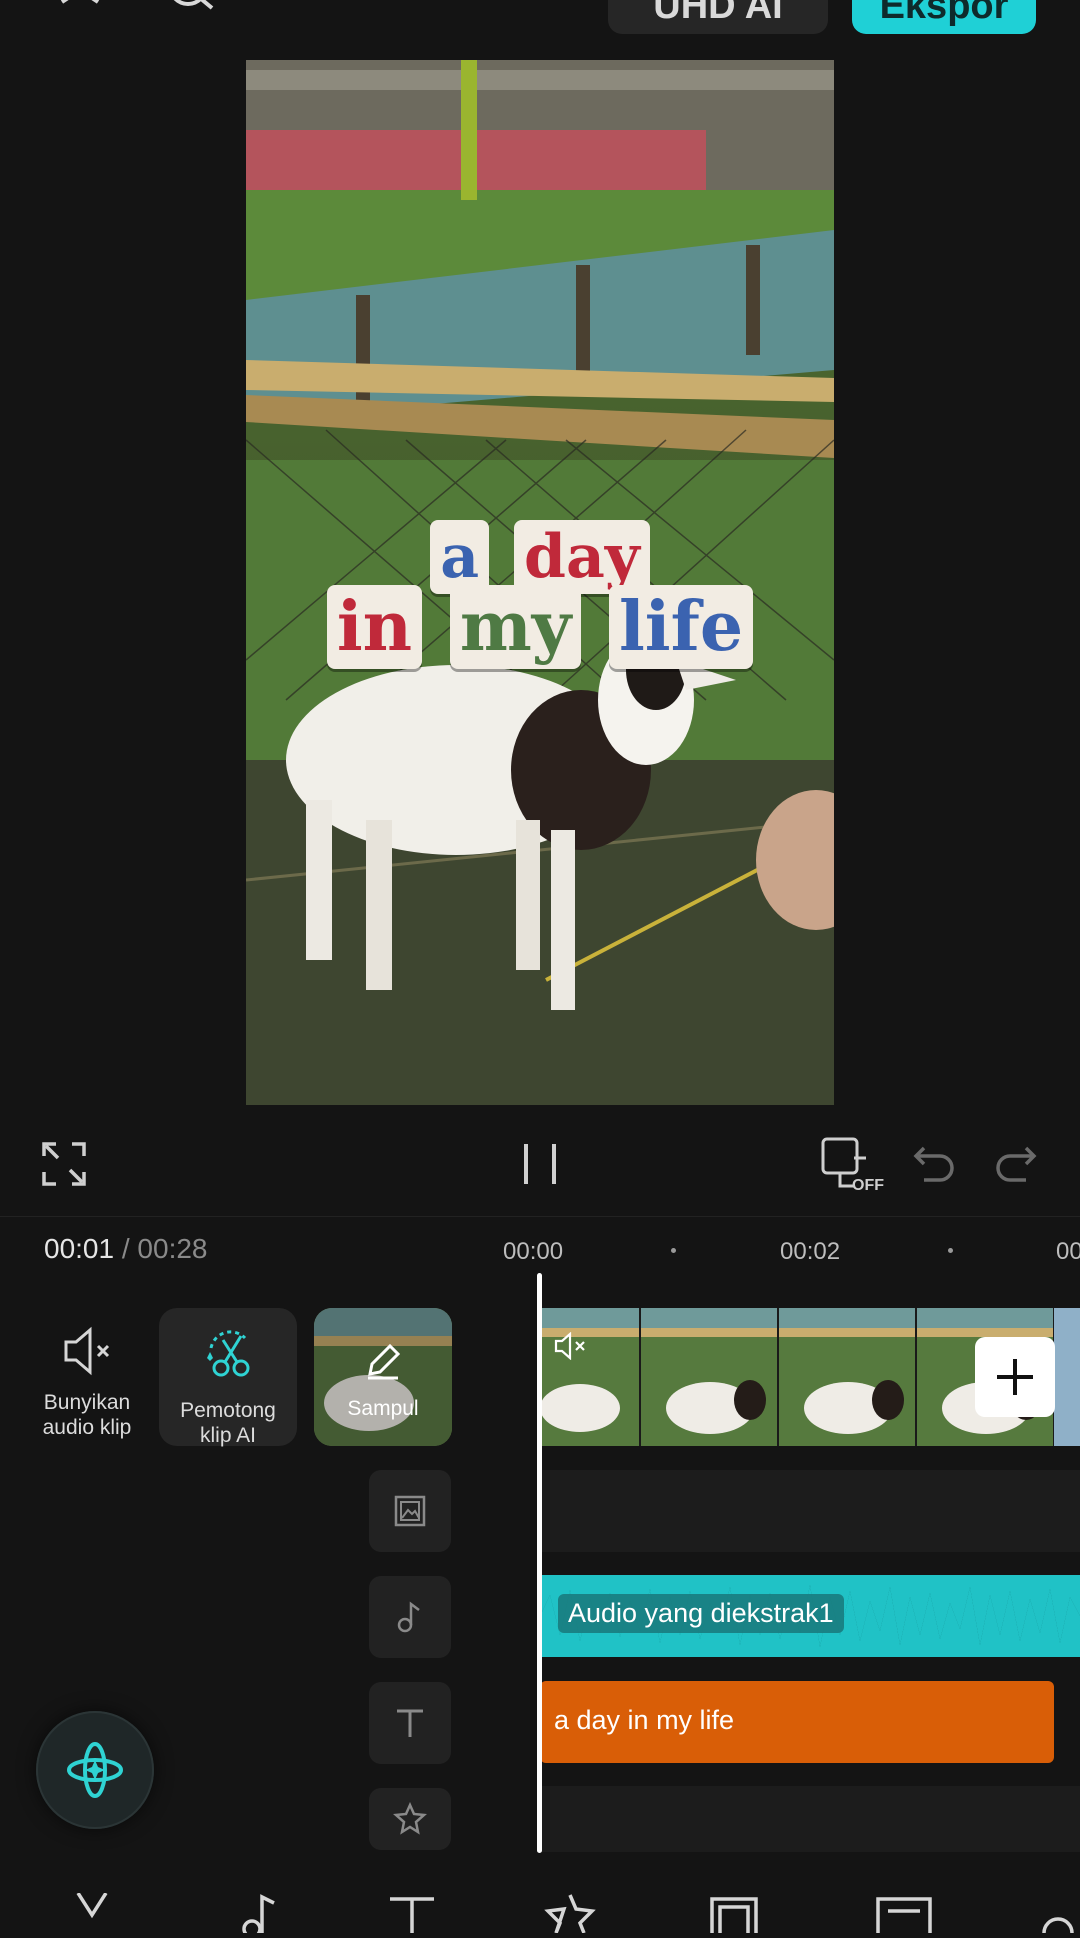 Image resolution: width=1080 pixels, height=1938 pixels. Describe the element at coordinates (681, 627) in the screenshot. I see `title-word: life` at that location.